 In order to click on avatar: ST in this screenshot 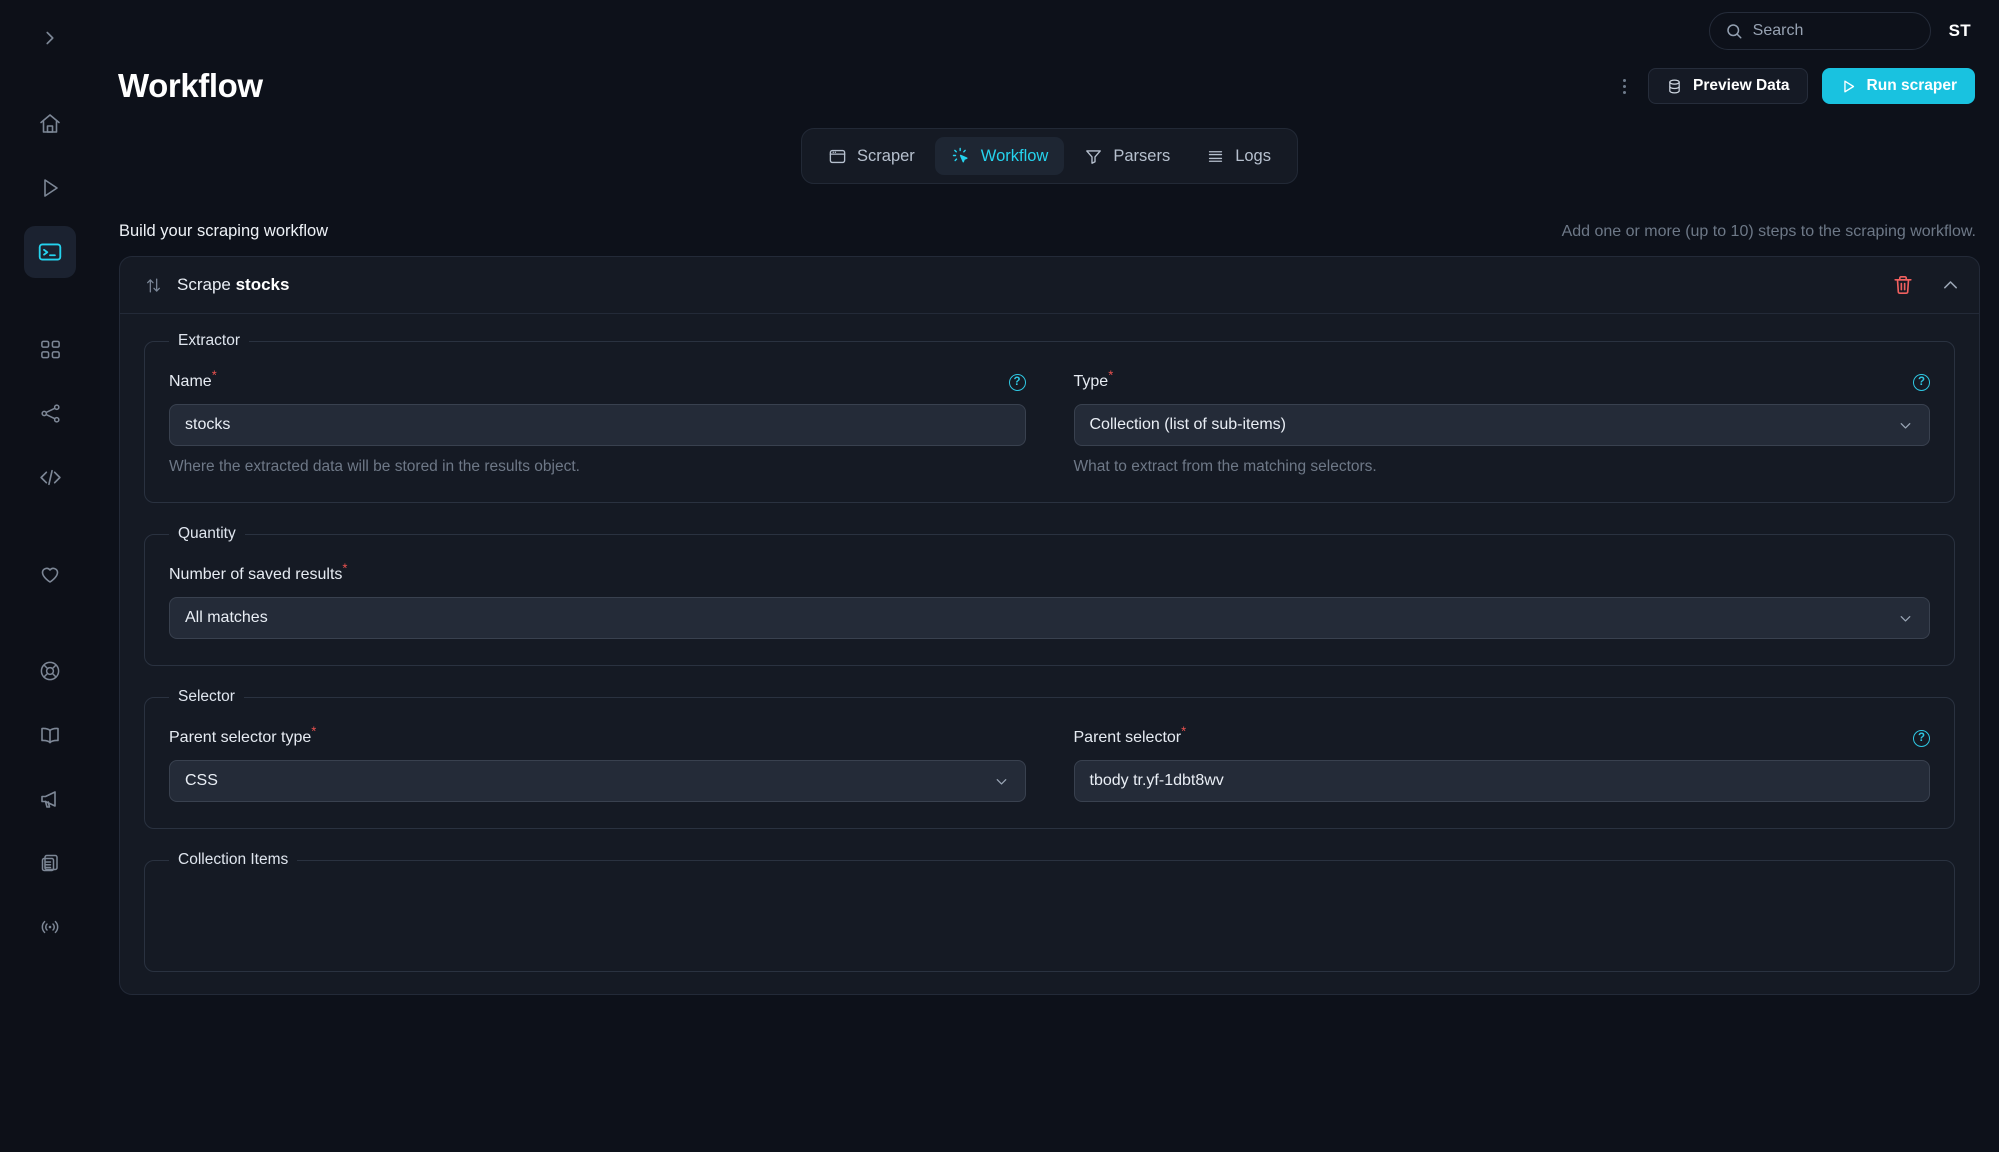, I will do `click(1963, 31)`.